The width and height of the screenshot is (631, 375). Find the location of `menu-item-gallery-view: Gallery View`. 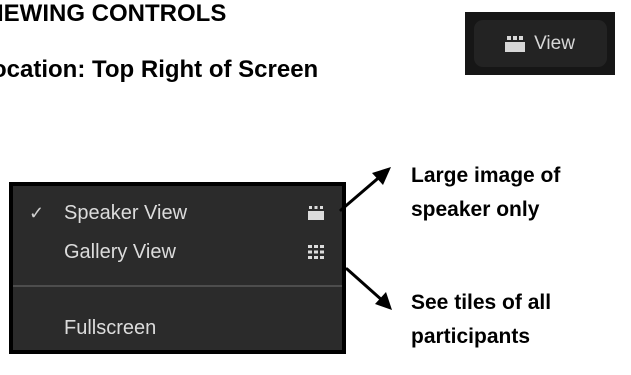

menu-item-gallery-view: Gallery View is located at coordinates (177, 252).